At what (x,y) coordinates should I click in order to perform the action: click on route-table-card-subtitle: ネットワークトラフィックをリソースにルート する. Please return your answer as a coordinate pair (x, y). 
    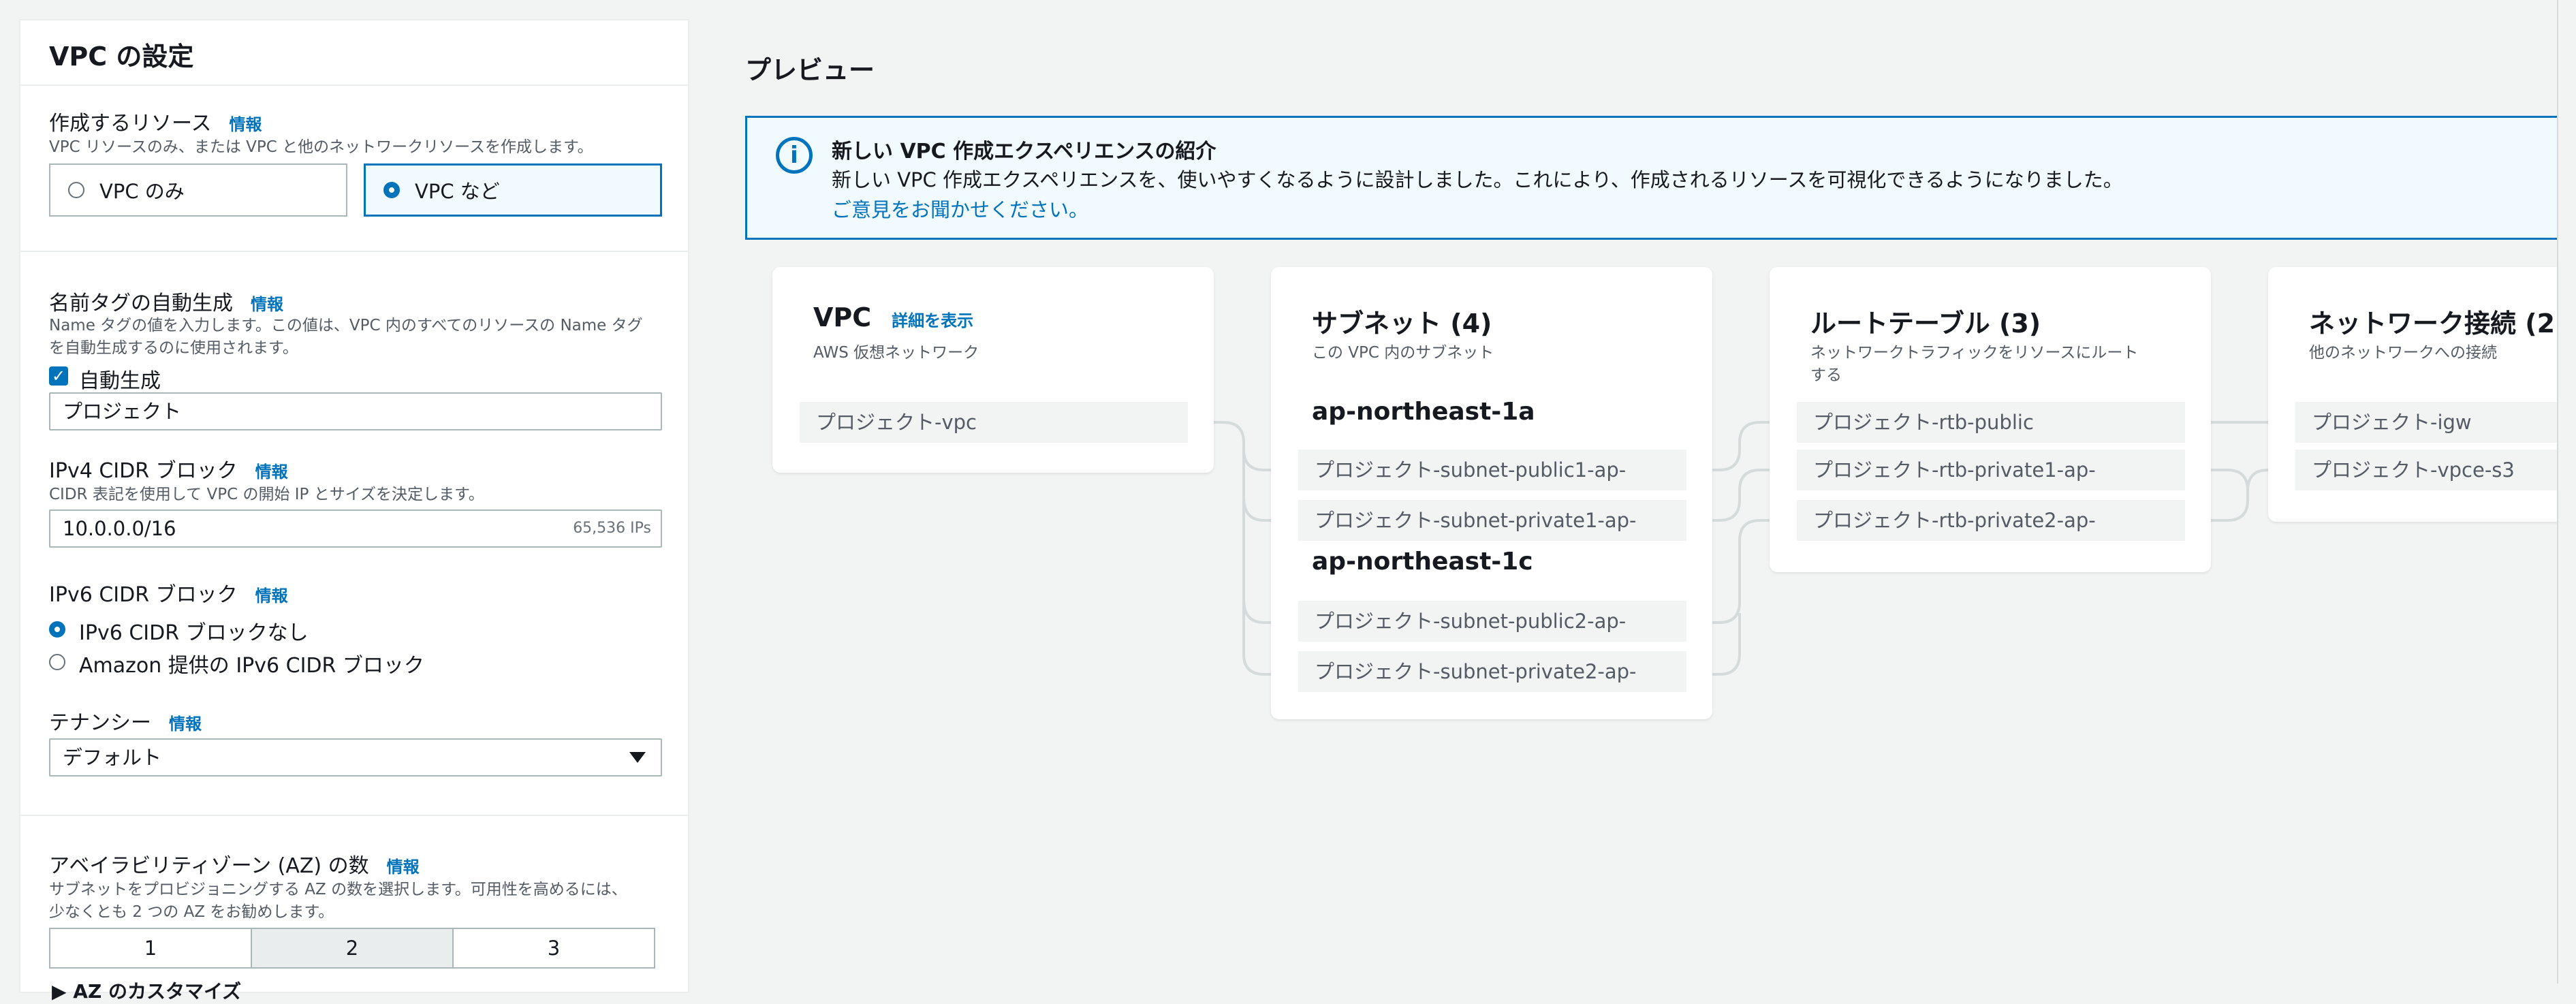
    Looking at the image, I should click on (1974, 364).